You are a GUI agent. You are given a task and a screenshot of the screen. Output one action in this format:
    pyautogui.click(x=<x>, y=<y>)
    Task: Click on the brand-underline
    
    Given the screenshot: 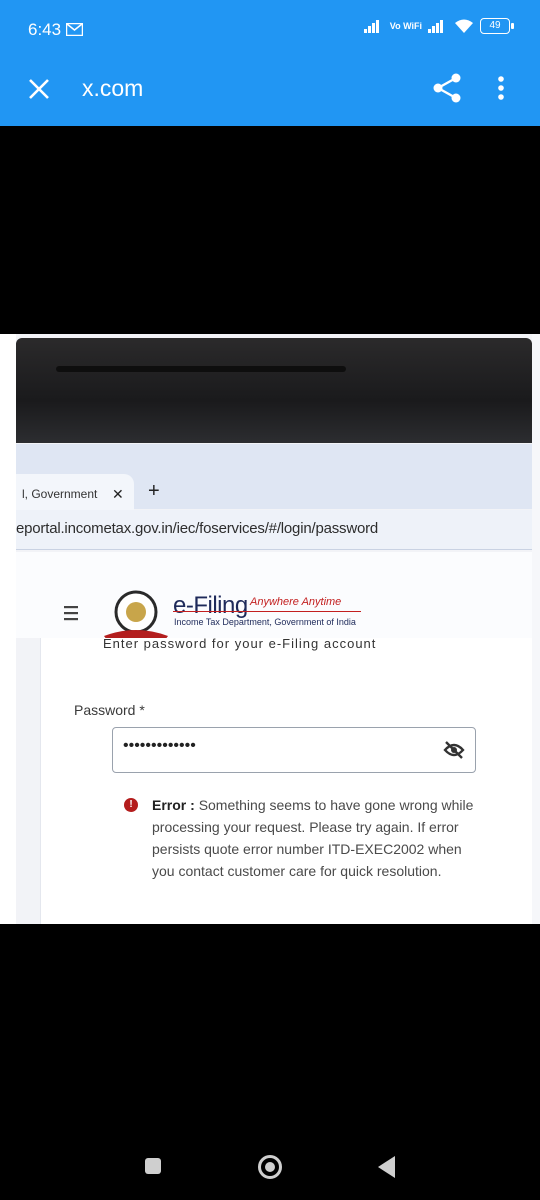 What is the action you would take?
    pyautogui.click(x=267, y=611)
    